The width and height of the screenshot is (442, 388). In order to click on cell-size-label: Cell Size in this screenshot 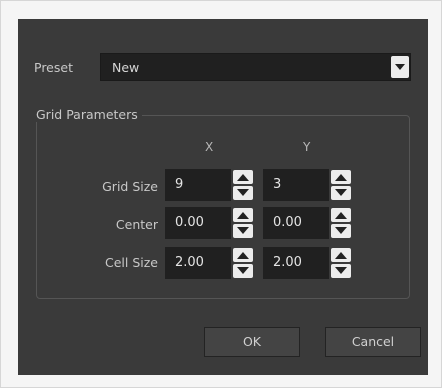, I will do `click(131, 262)`.